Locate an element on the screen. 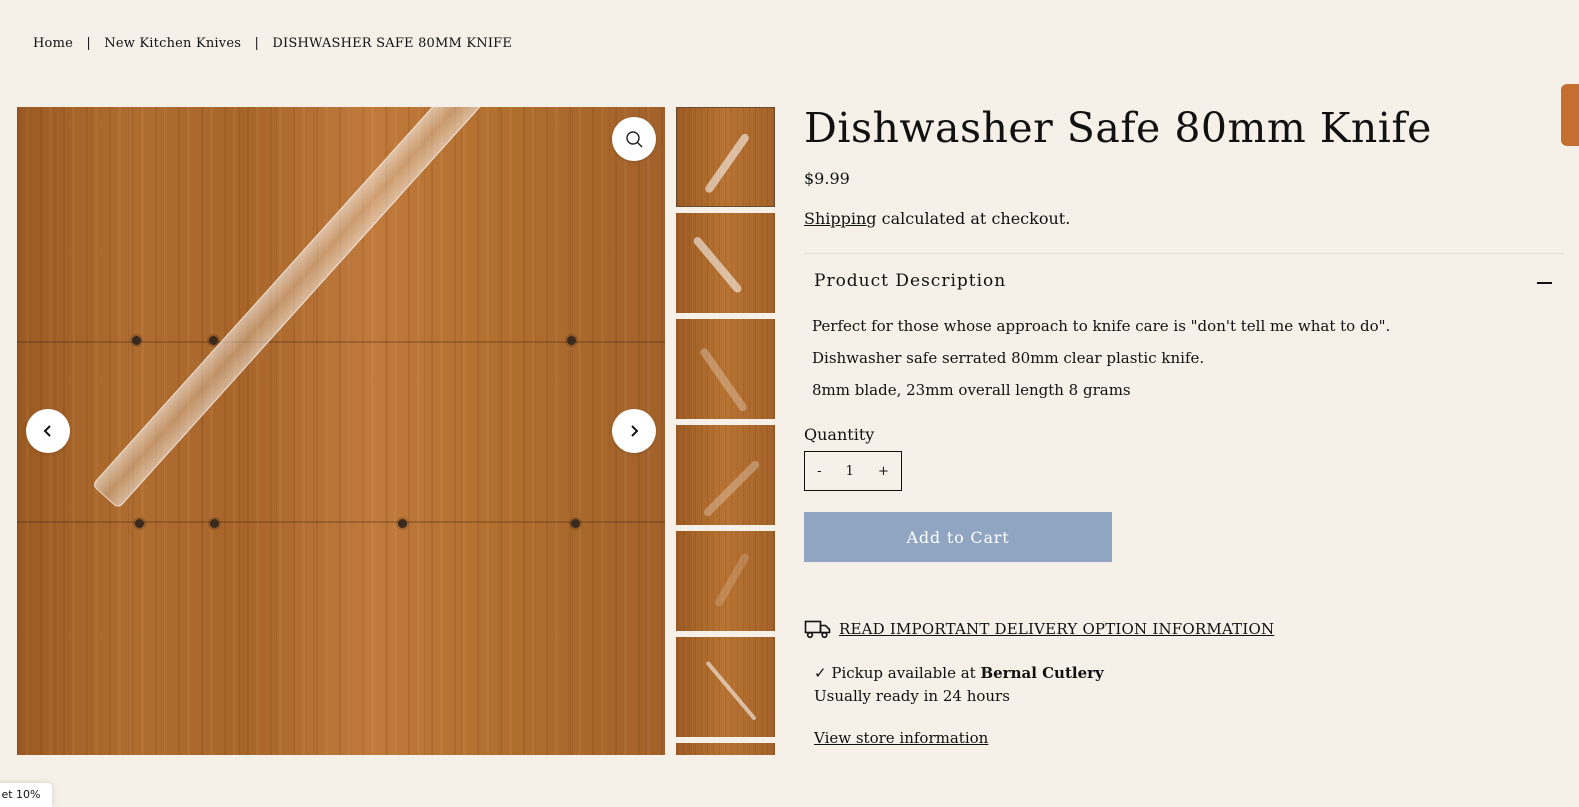 This screenshot has height=807, width=1579. thumbnail-strip is located at coordinates (725, 431).